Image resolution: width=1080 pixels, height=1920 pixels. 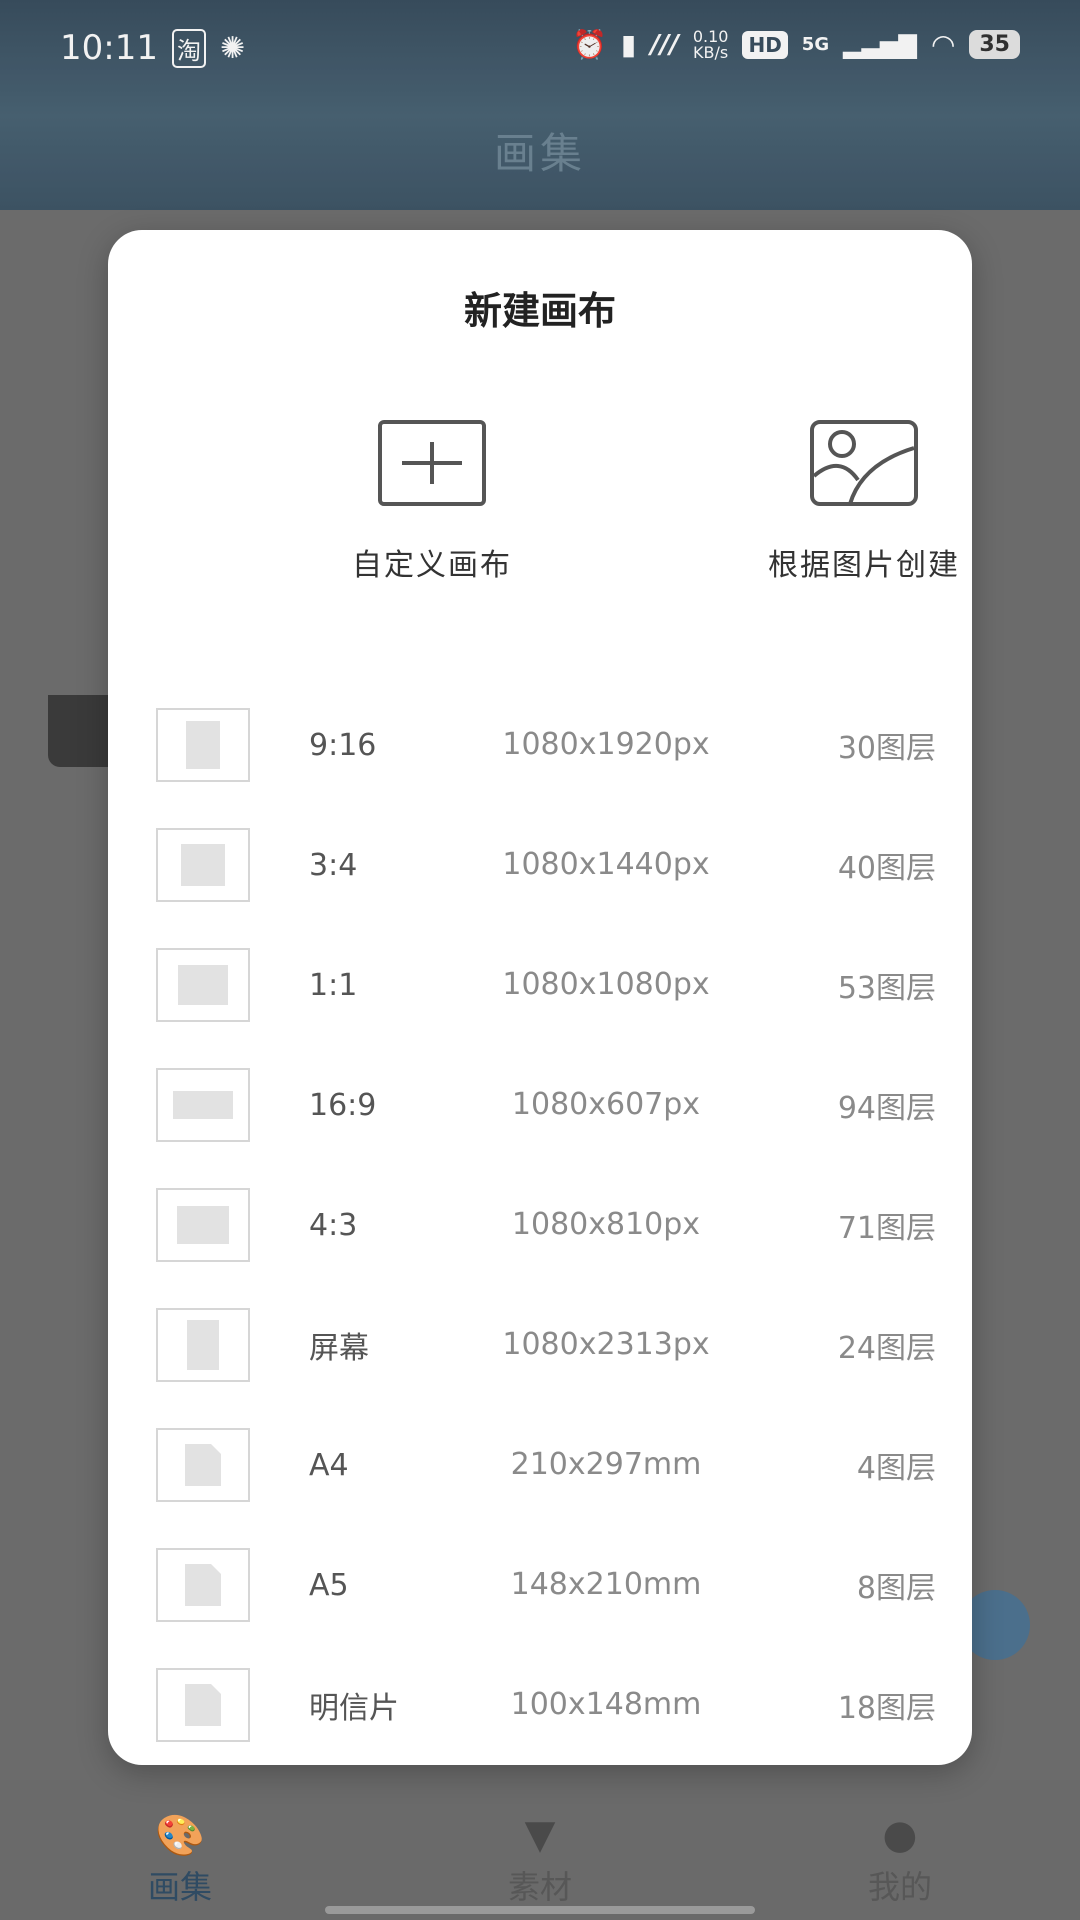 I want to click on preset-row-16-9: 16:9 1080x607px 94图层, so click(x=546, y=1105).